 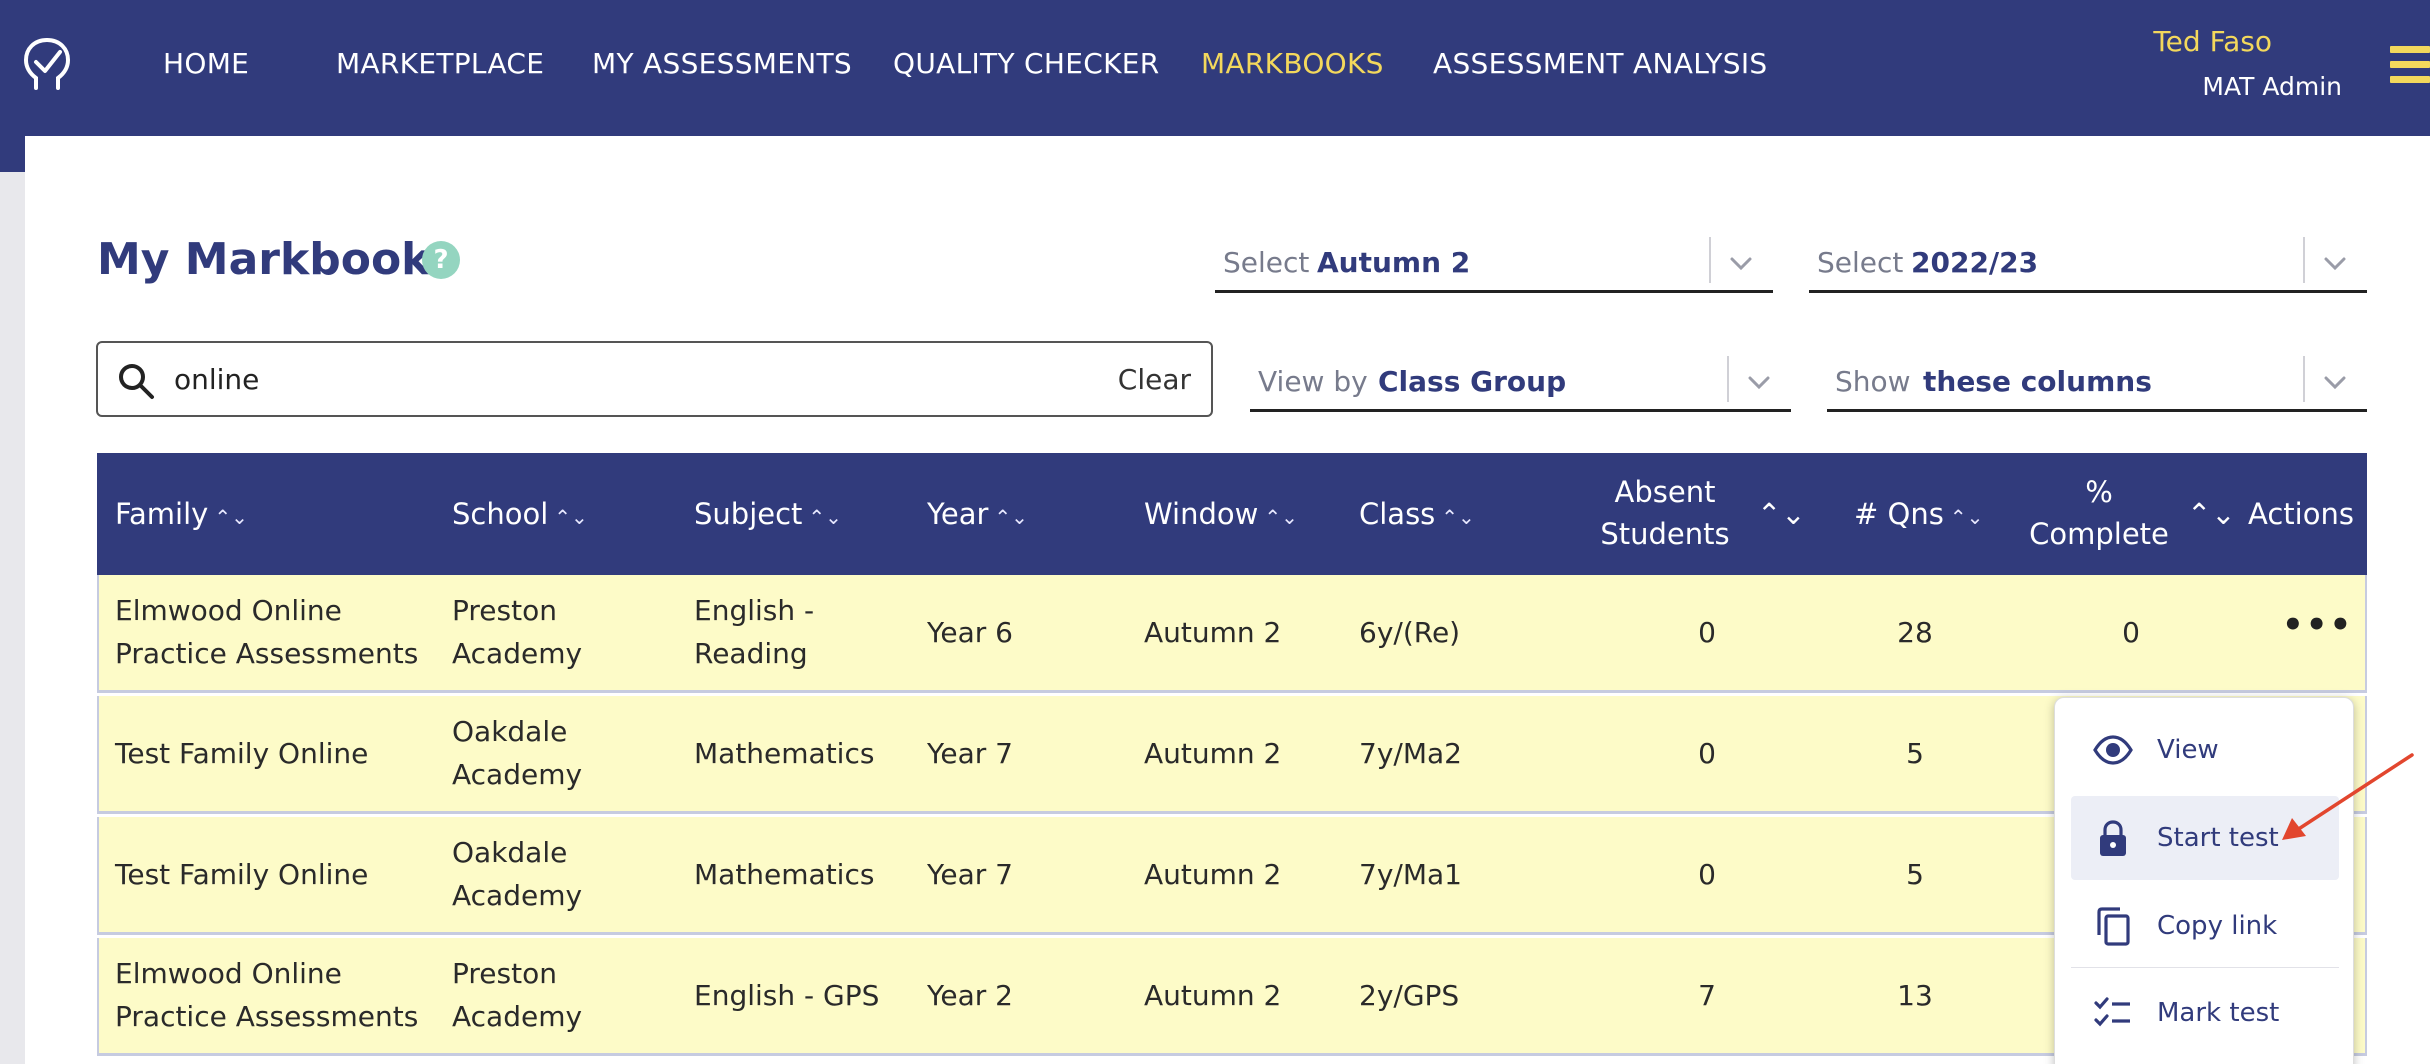 I want to click on header-class: Class ⌃⌄, so click(x=1417, y=515).